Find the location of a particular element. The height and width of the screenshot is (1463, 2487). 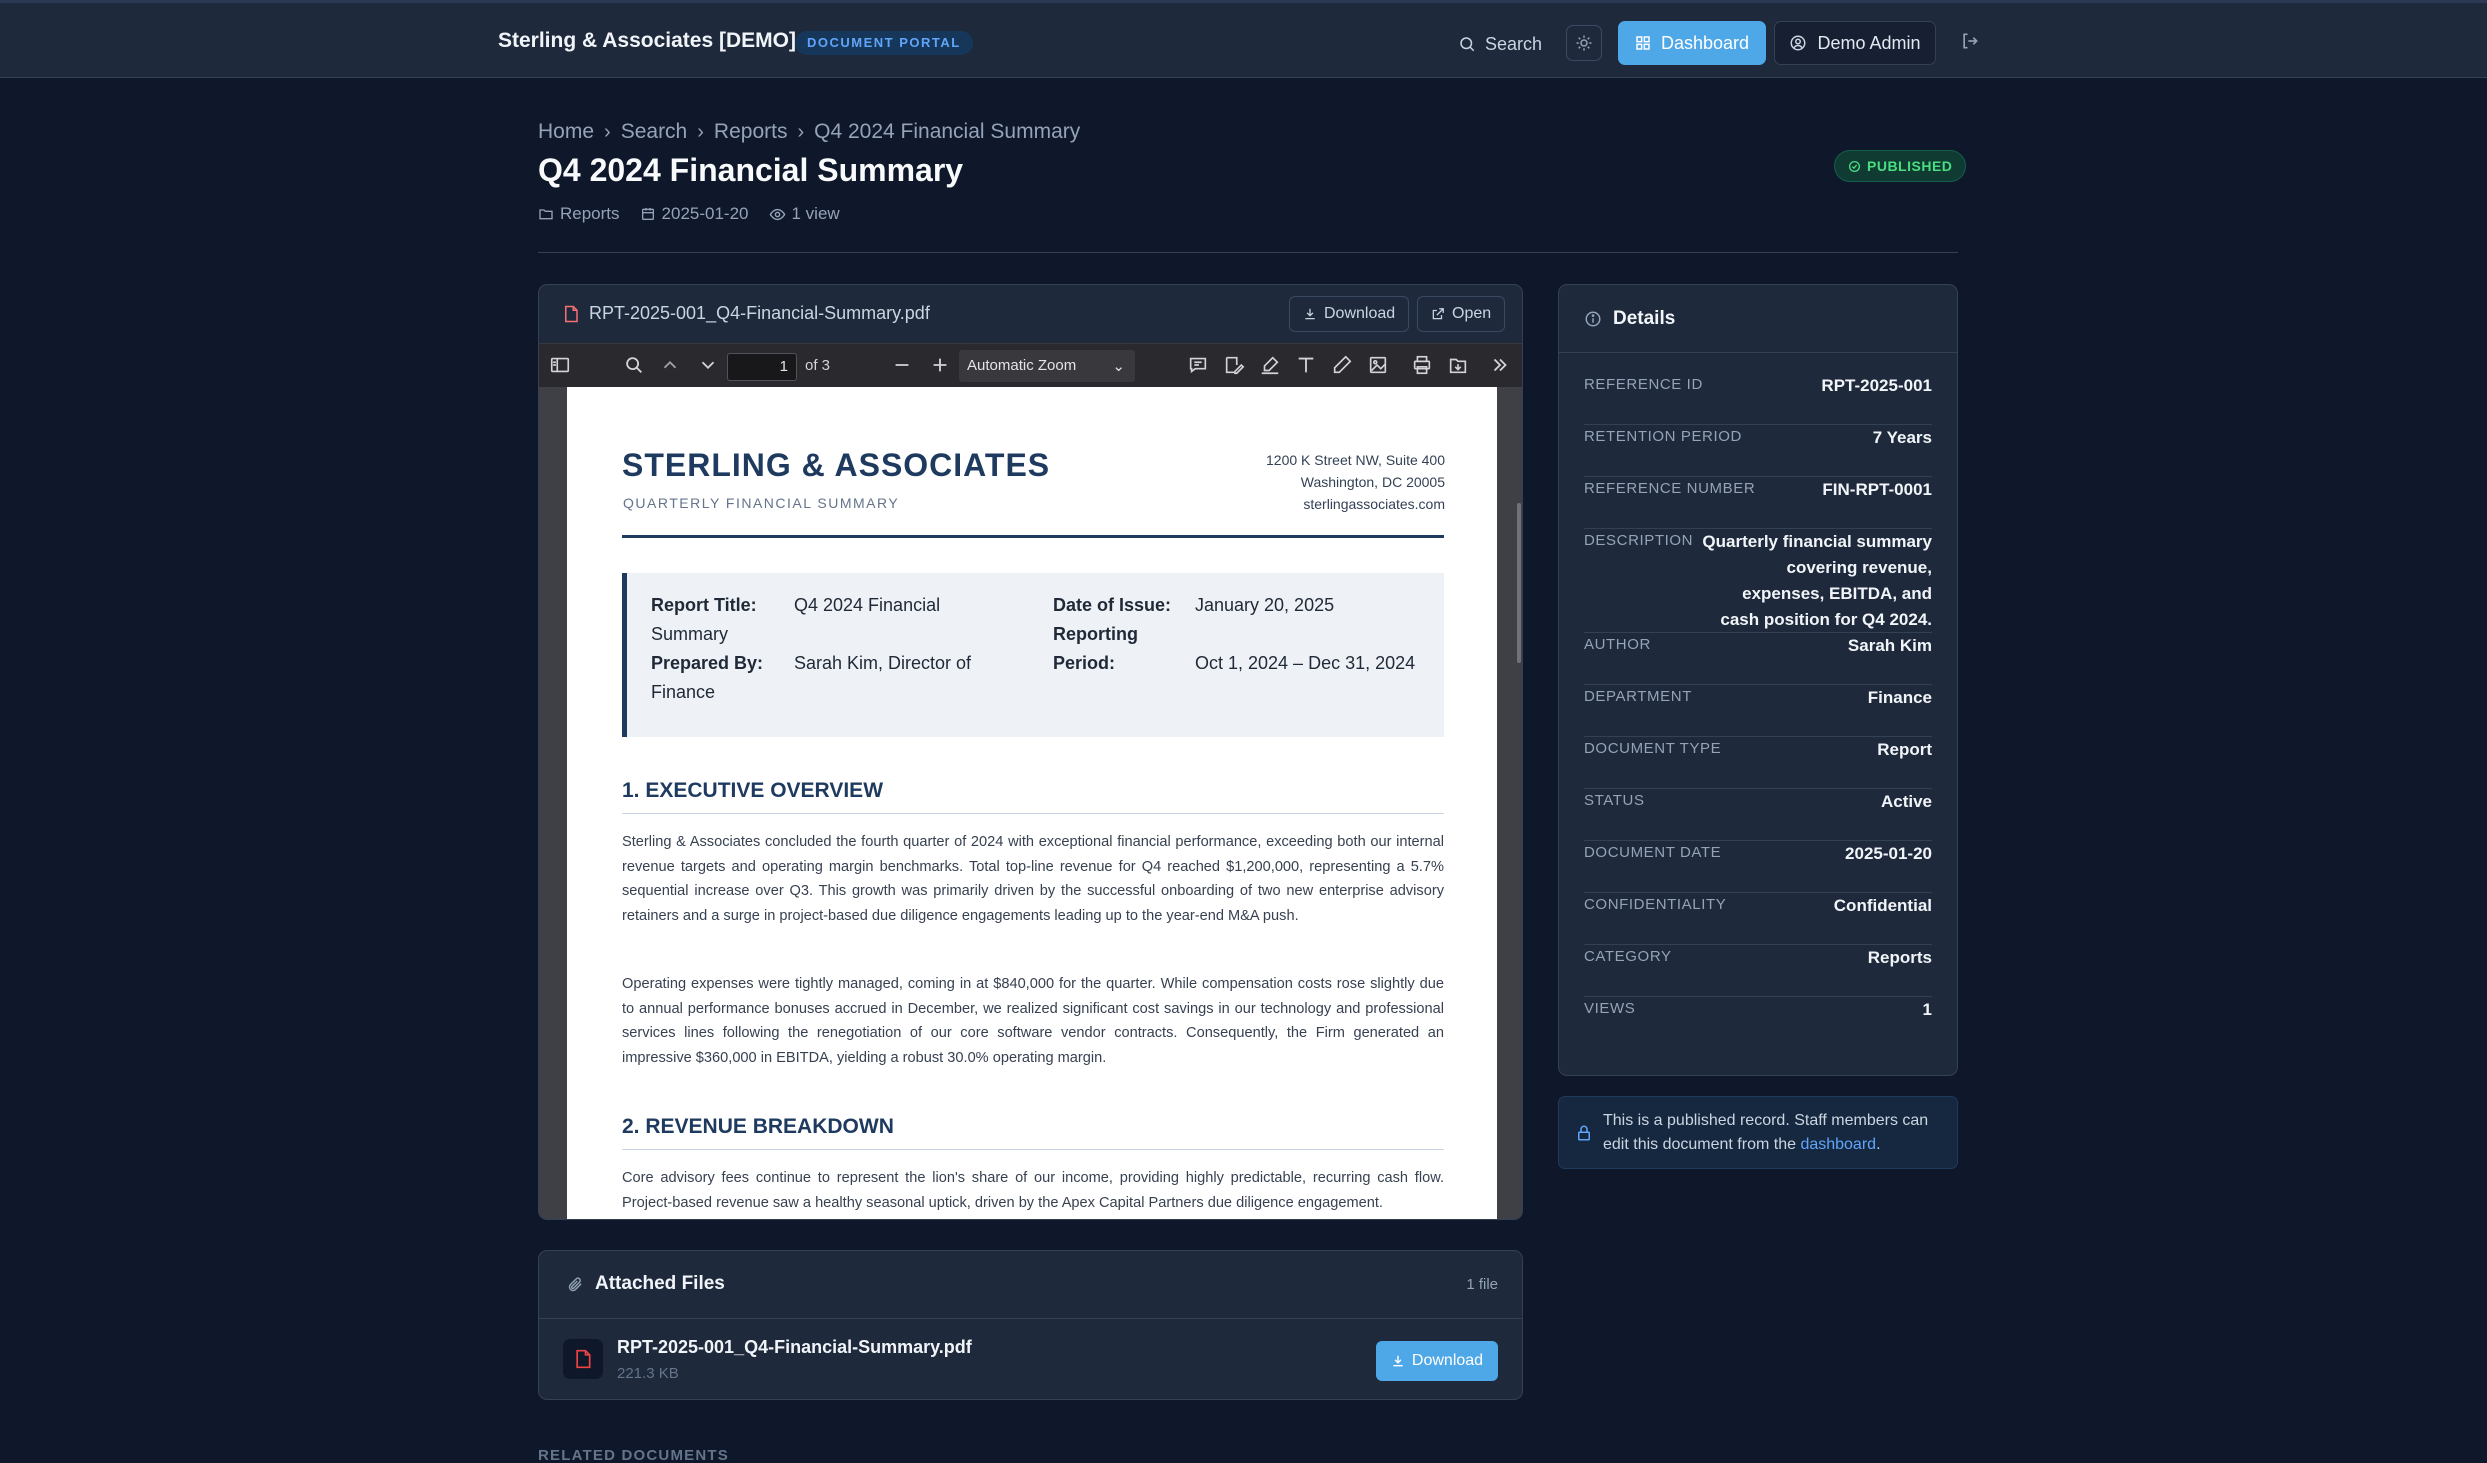

reporting-period-label-cont: Period: is located at coordinates (1084, 663).